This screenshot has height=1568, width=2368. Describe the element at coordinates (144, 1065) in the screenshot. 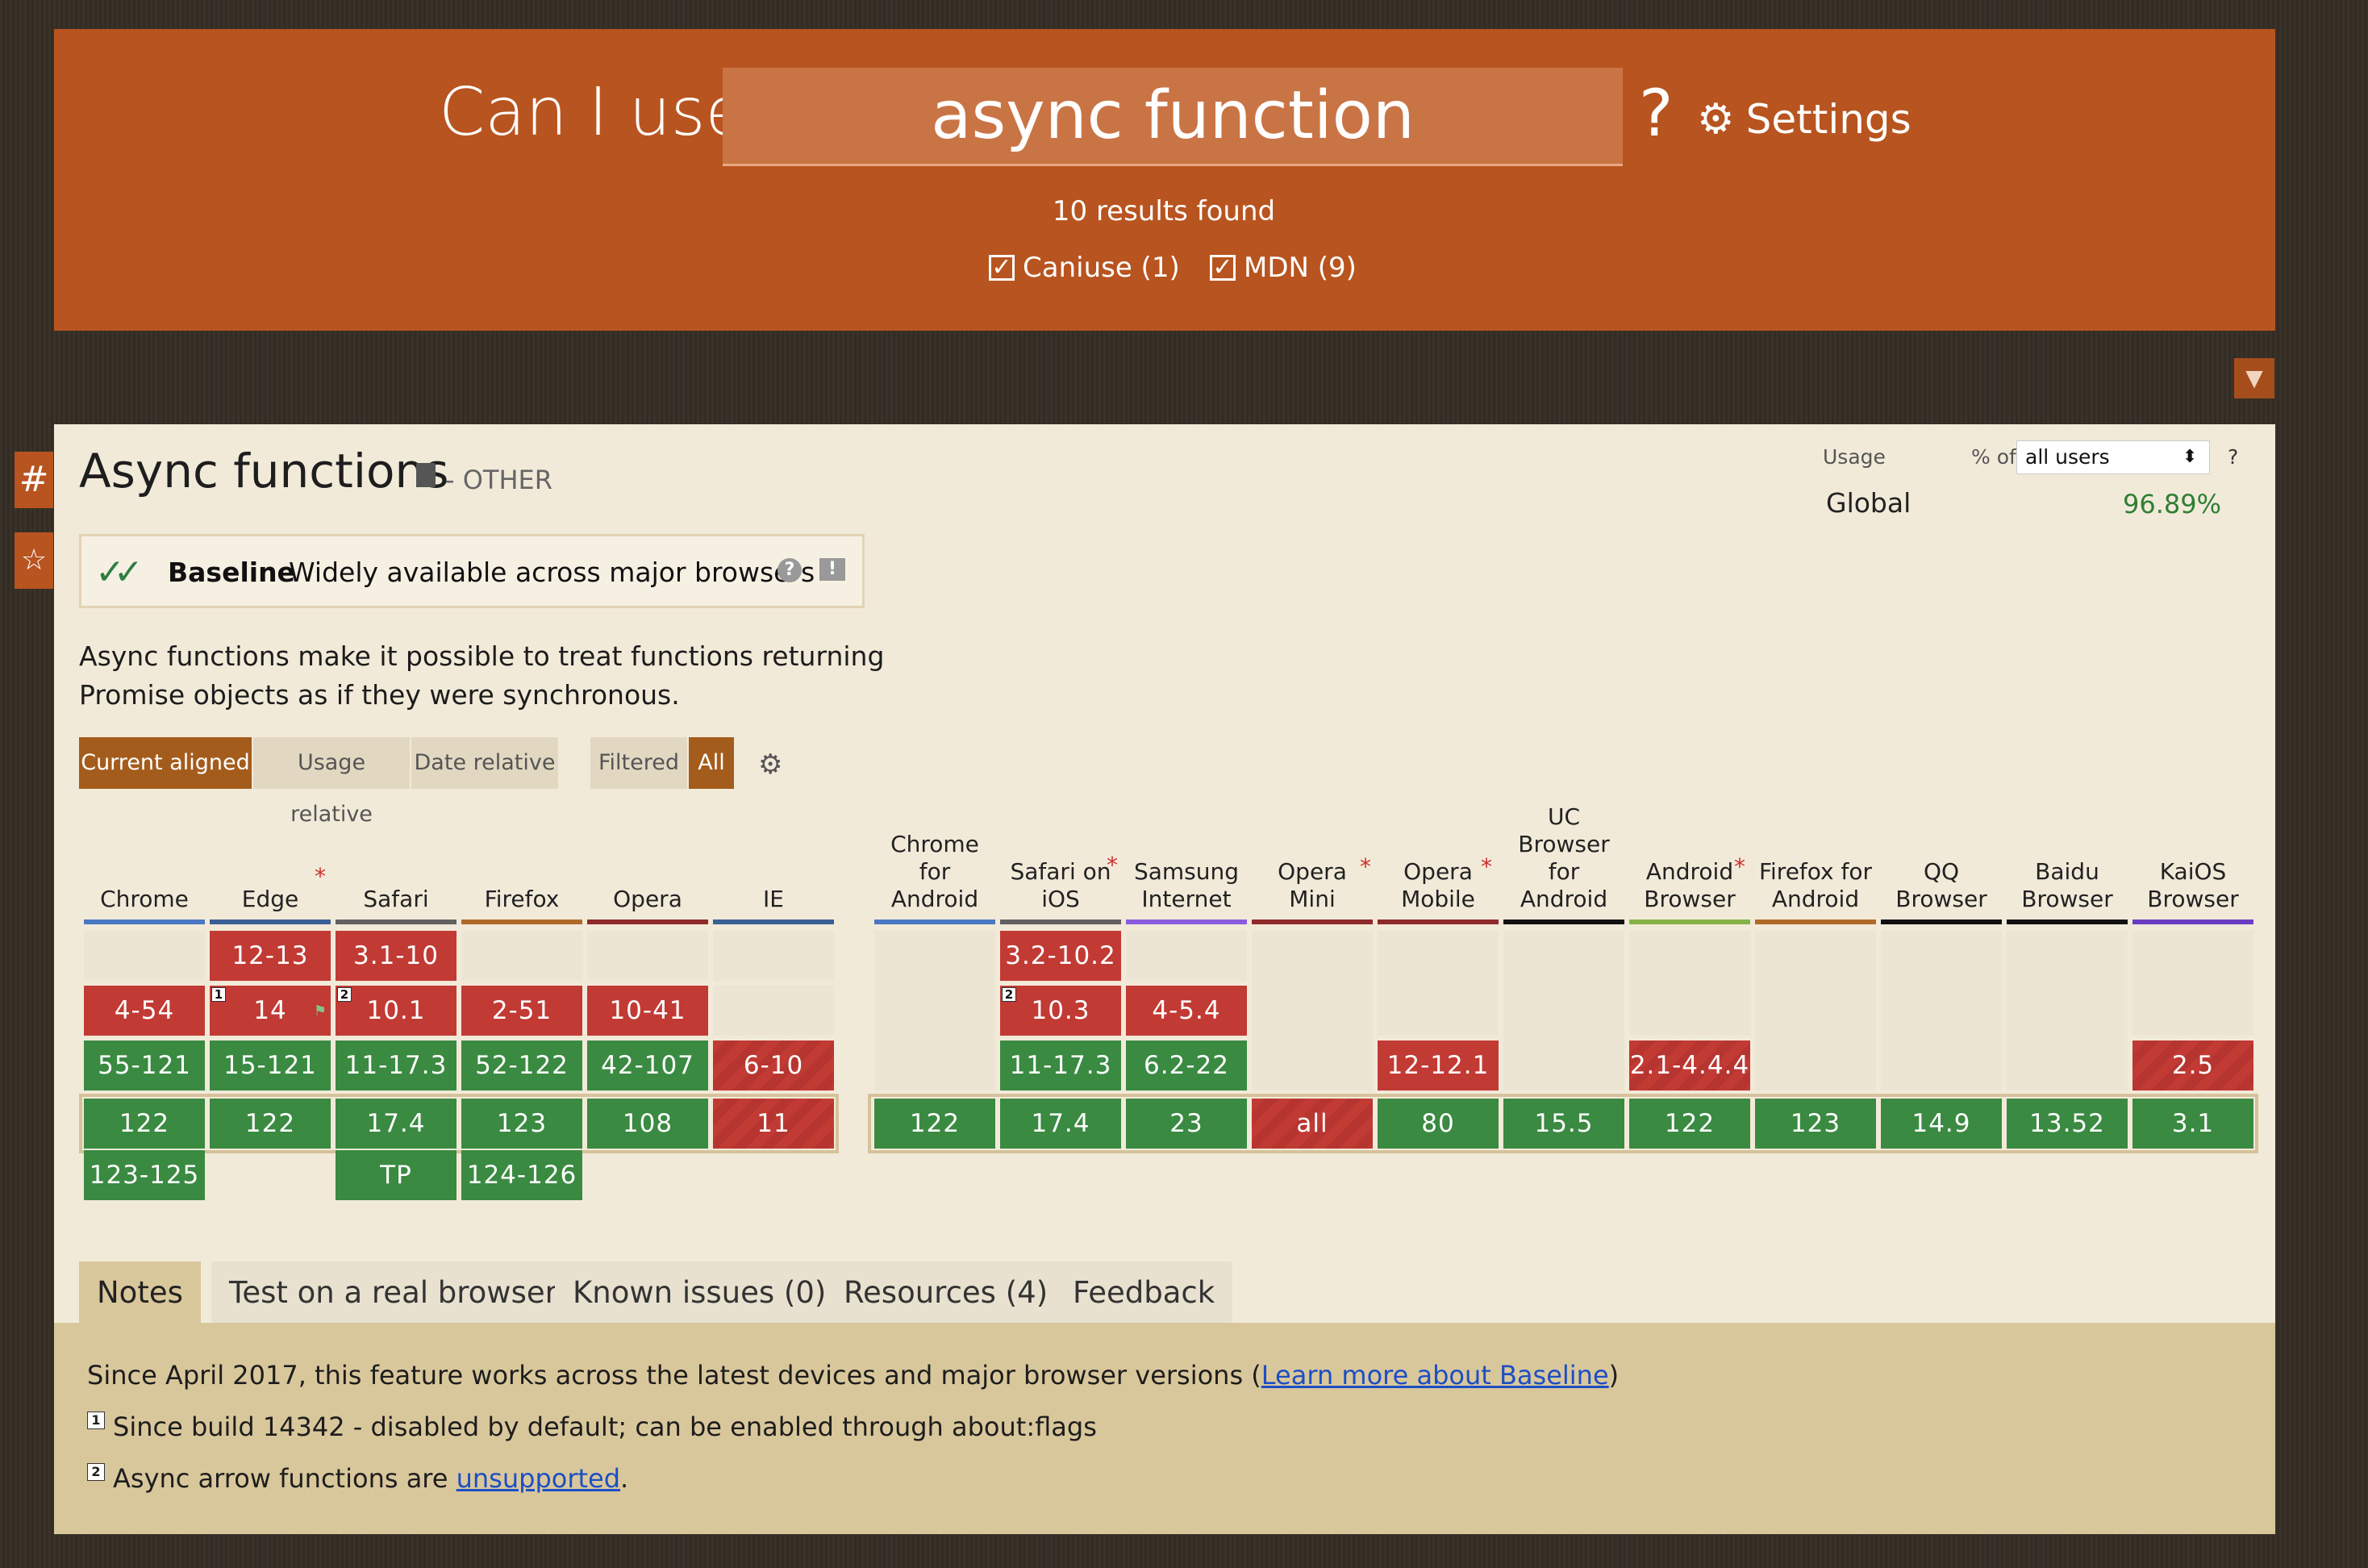

I see `support-cell: 55-121` at that location.